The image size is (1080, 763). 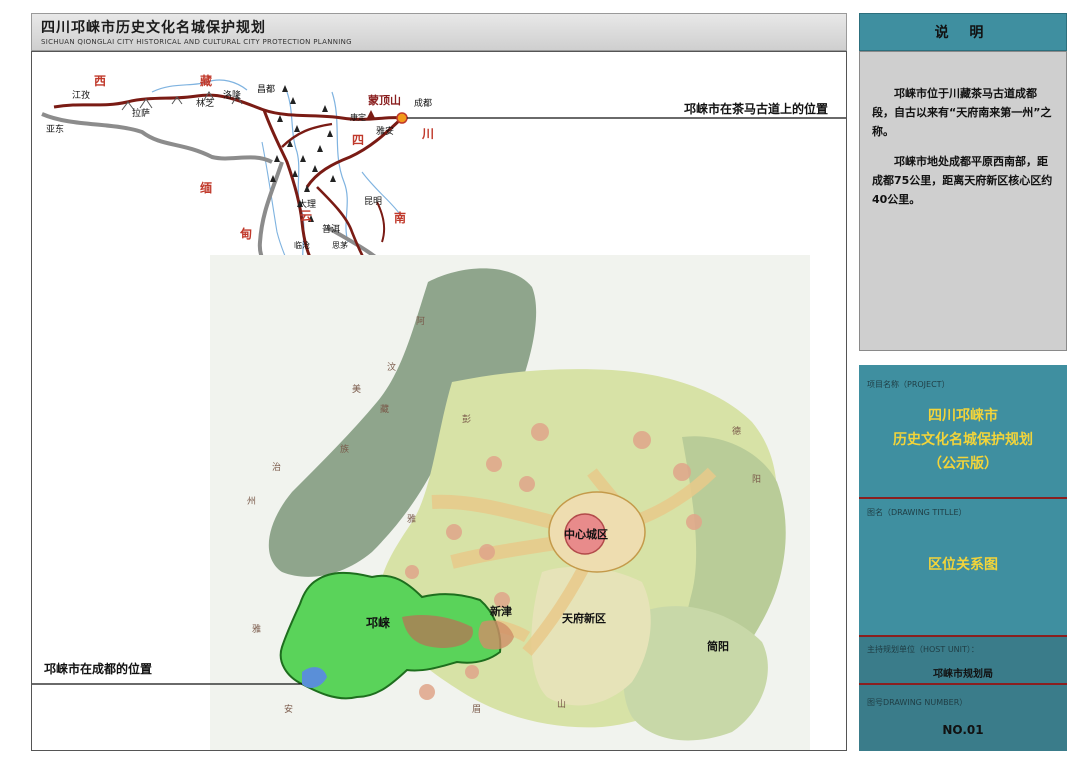 I want to click on description-paragraph-1: 邛崃市位于川藏茶马古道成都段，自古以来有“天府南来第一州”之称。, so click(x=962, y=112).